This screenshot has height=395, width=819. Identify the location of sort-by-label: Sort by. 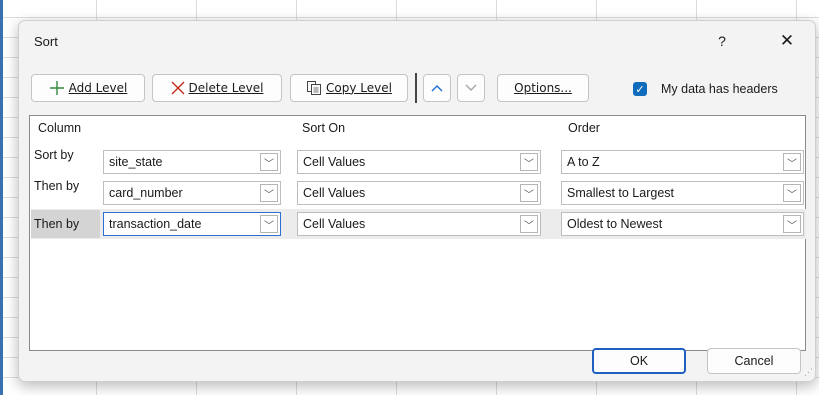
(54, 155).